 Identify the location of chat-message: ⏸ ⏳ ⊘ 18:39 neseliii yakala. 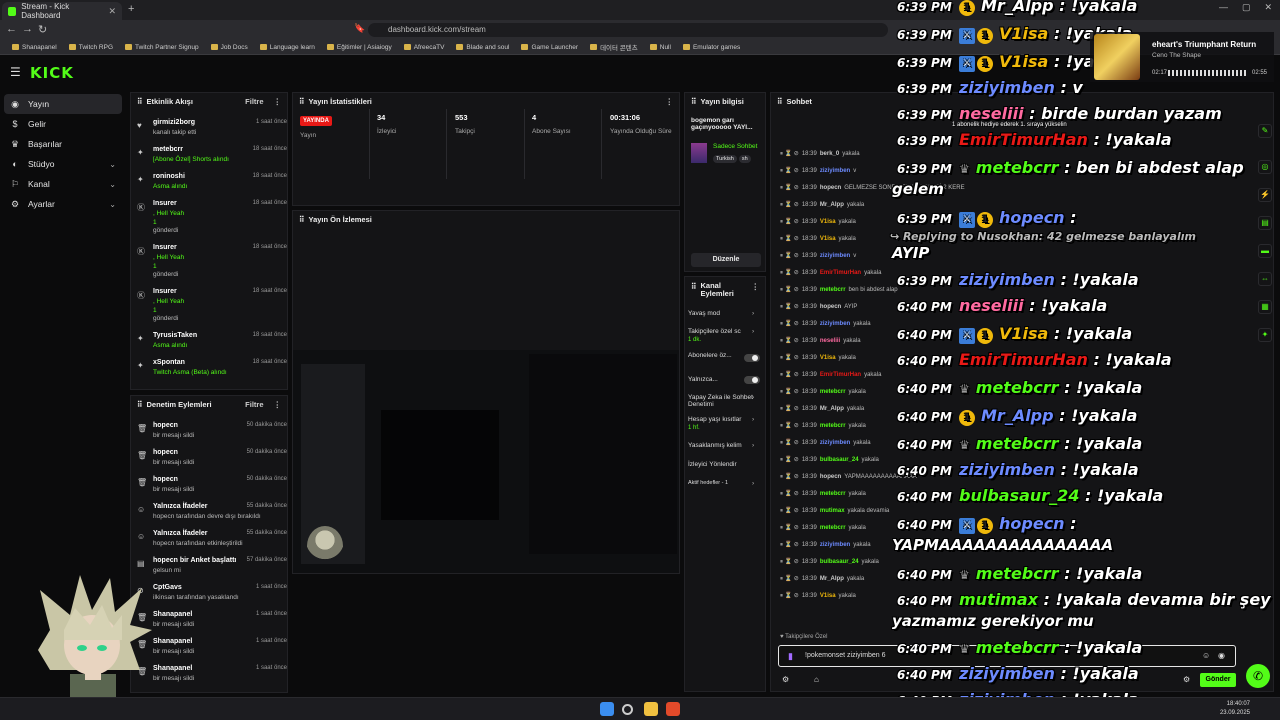
(840, 341).